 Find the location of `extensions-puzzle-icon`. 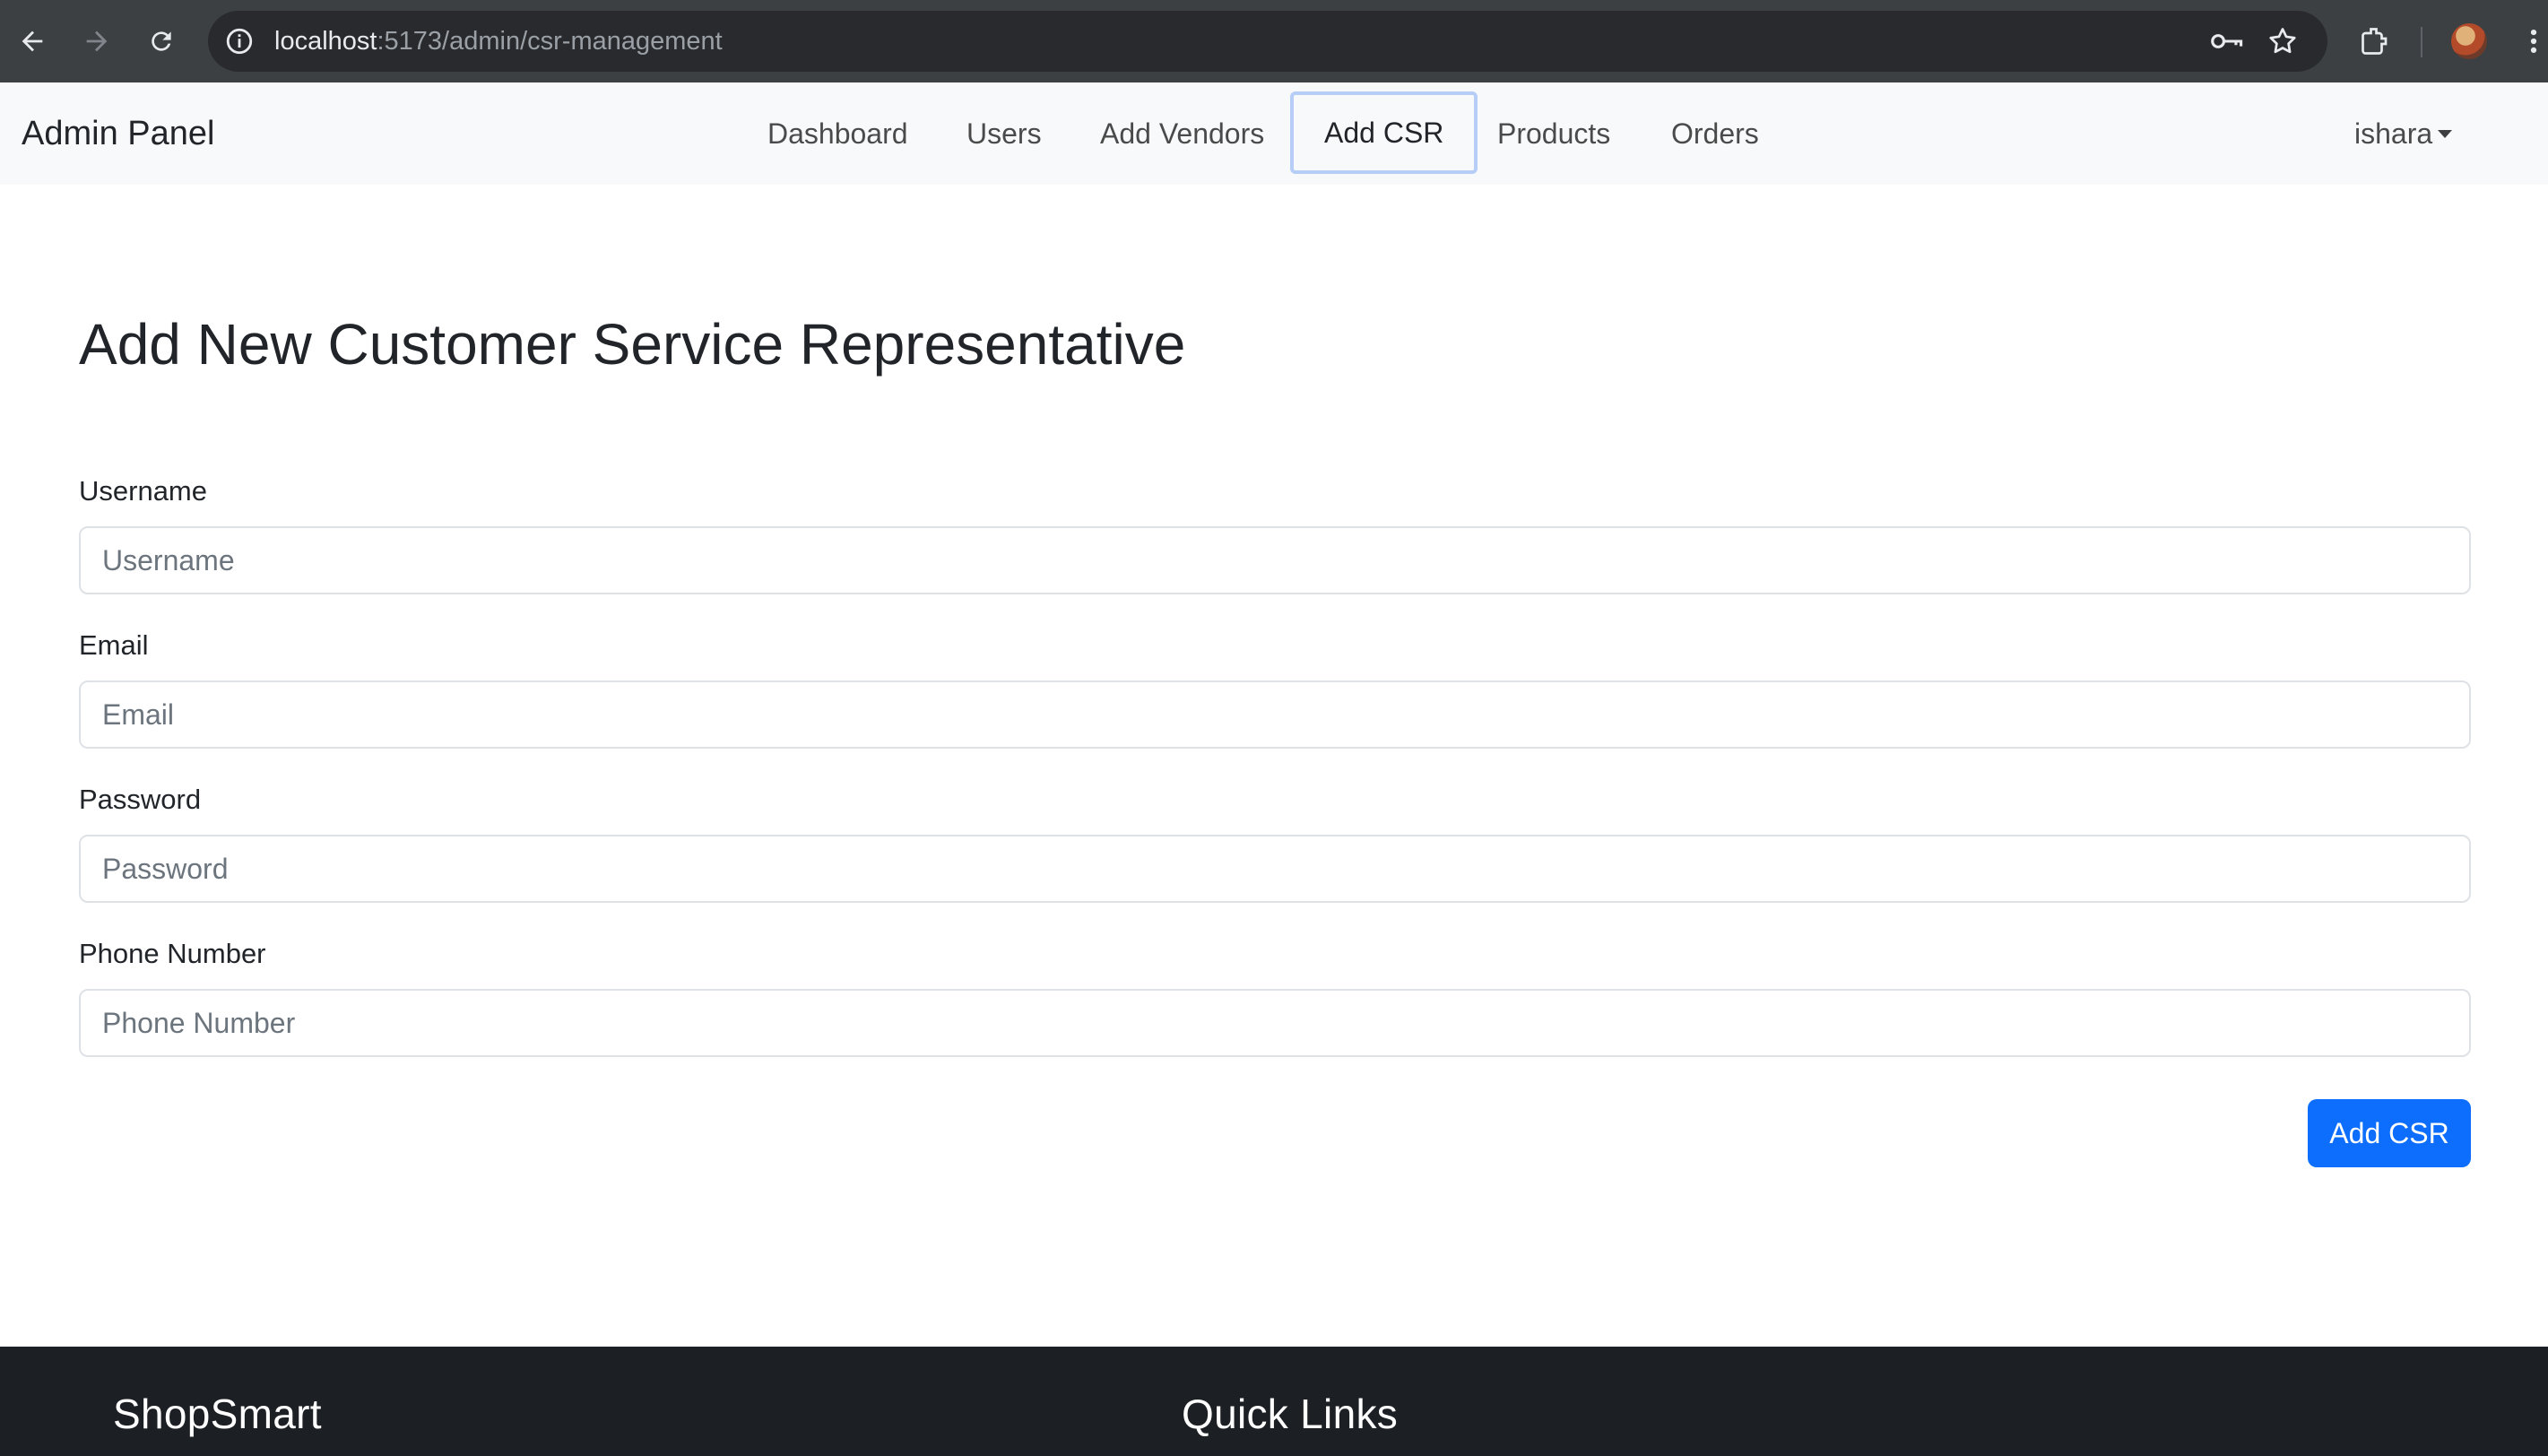

extensions-puzzle-icon is located at coordinates (2375, 41).